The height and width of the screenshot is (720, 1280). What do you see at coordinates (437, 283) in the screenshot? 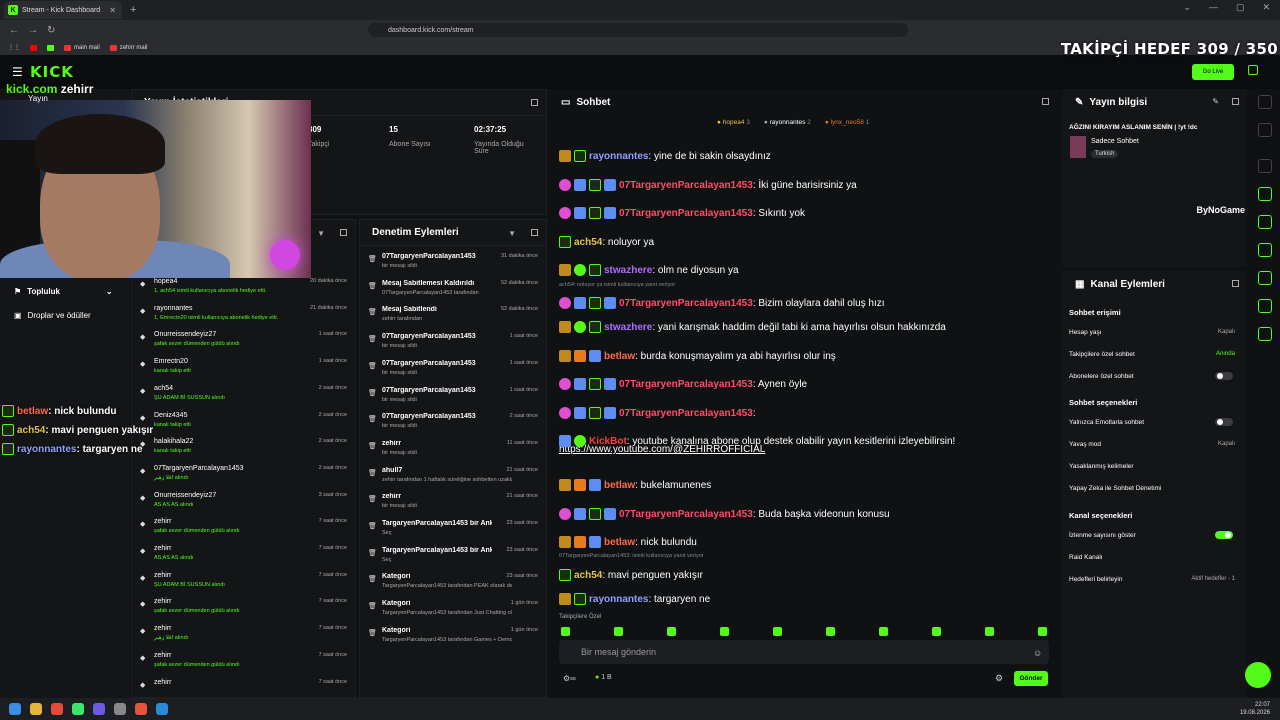
I see `mod-user: Mesaj Sabitlemesi Kaldırıldı` at bounding box center [437, 283].